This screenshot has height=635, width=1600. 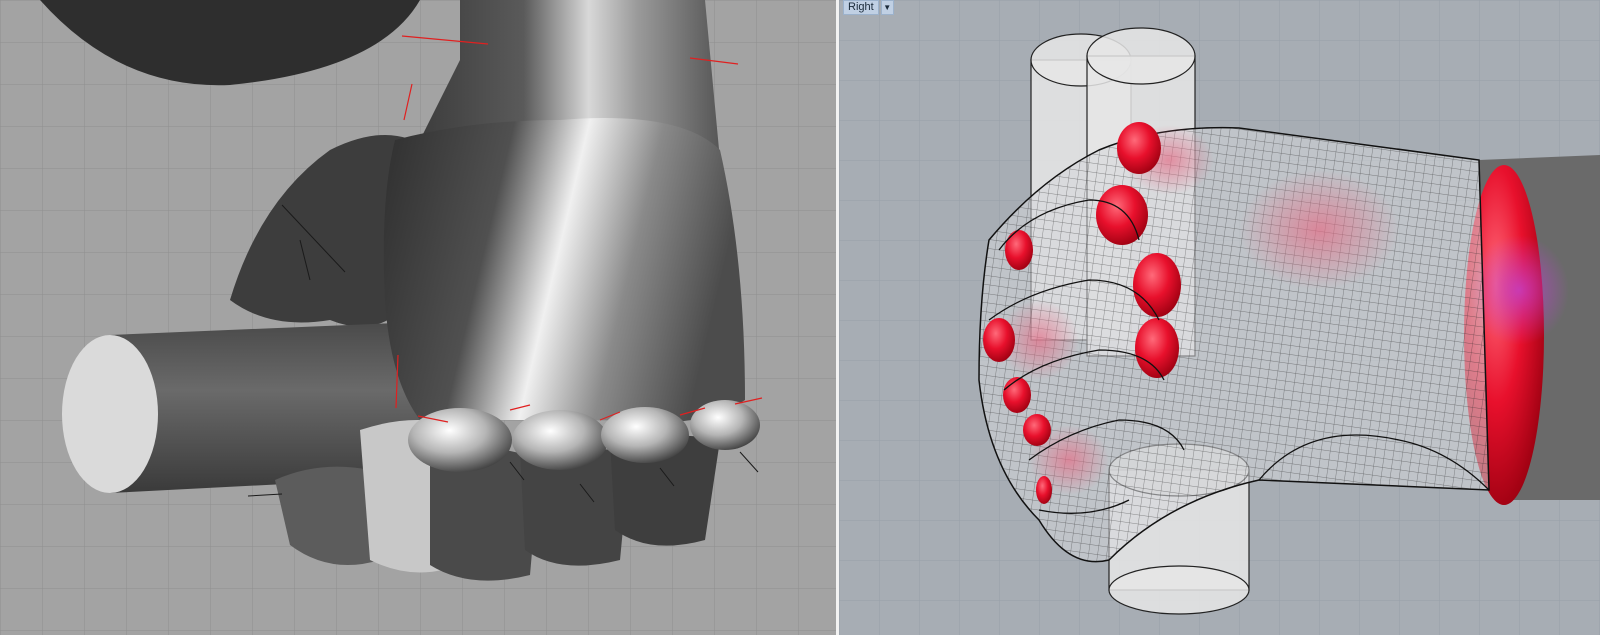 What do you see at coordinates (861, 7) in the screenshot?
I see `viewport-name-tab: Right` at bounding box center [861, 7].